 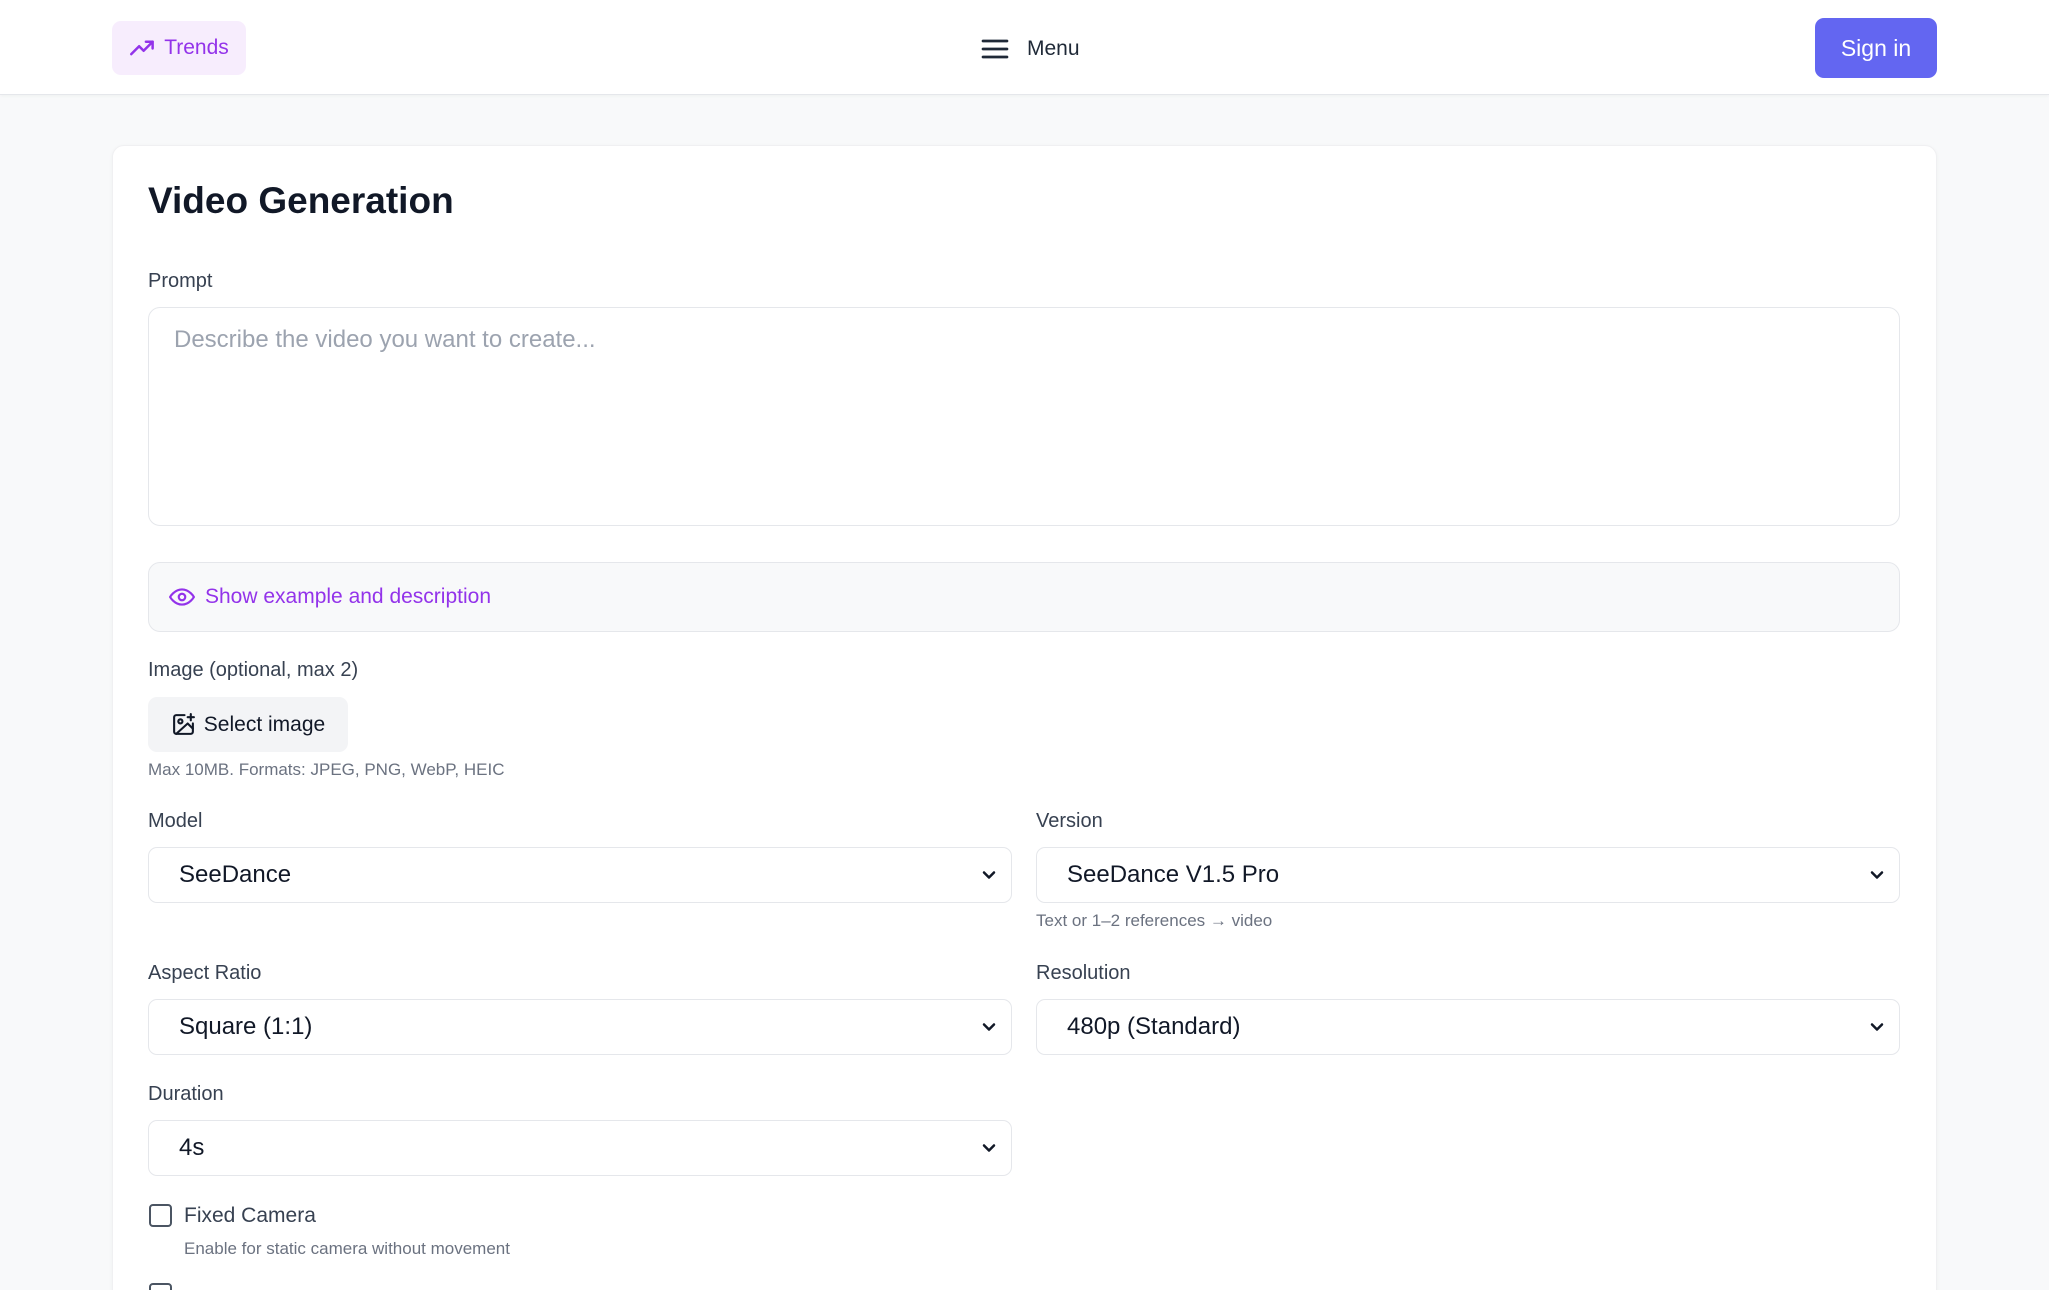 What do you see at coordinates (160, 1215) in the screenshot?
I see `fixed-camera-checkbox` at bounding box center [160, 1215].